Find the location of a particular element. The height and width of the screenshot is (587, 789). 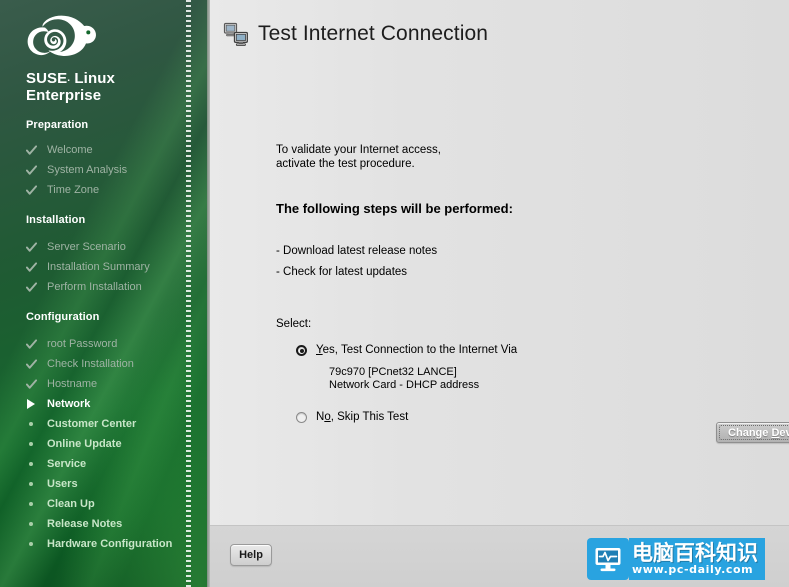

change-device-label: Change Device is located at coordinates (758, 433).